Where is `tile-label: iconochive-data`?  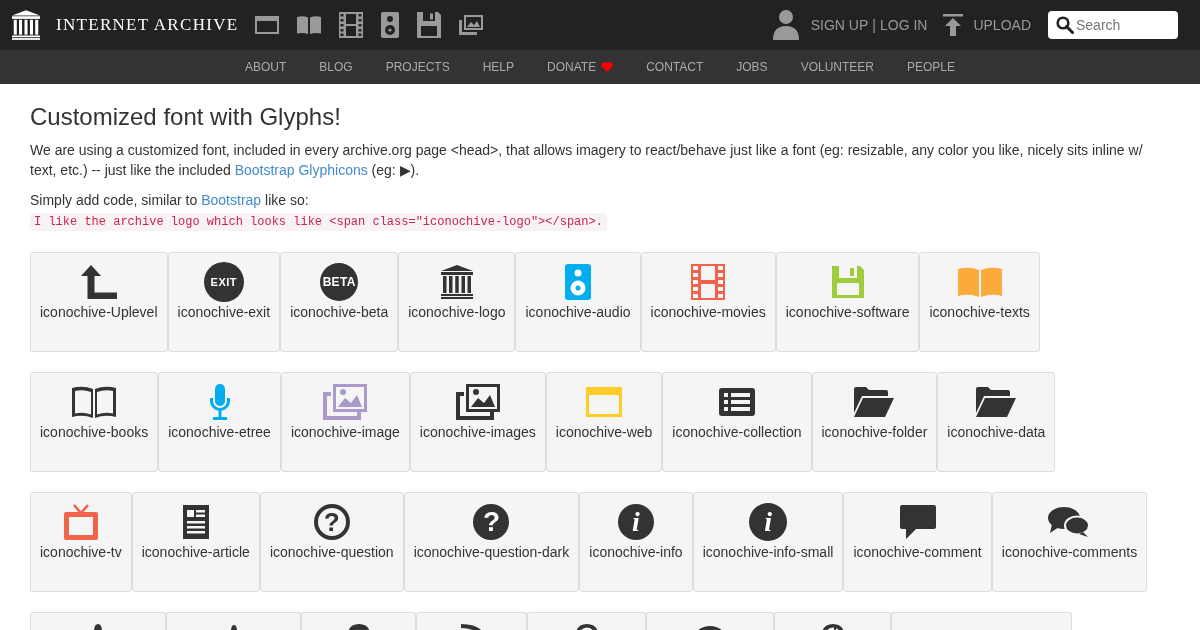
tile-label: iconochive-data is located at coordinates (996, 432).